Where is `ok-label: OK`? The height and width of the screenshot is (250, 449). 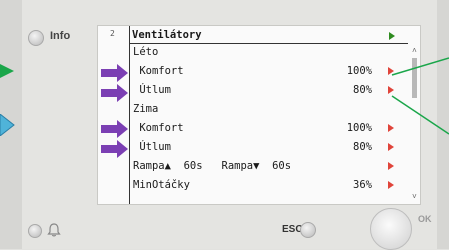
ok-label: OK is located at coordinates (425, 219).